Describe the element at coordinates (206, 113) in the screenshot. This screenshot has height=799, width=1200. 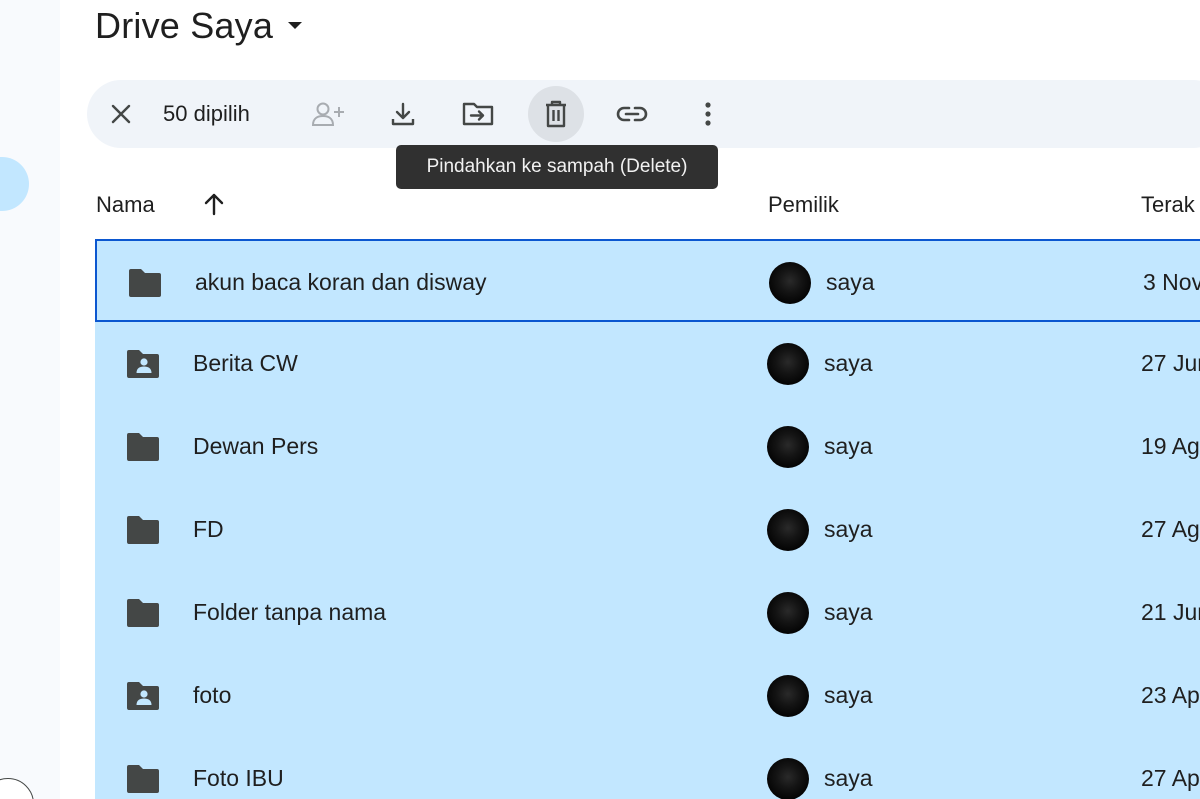
I see `selected-count: 50 dipilih` at that location.